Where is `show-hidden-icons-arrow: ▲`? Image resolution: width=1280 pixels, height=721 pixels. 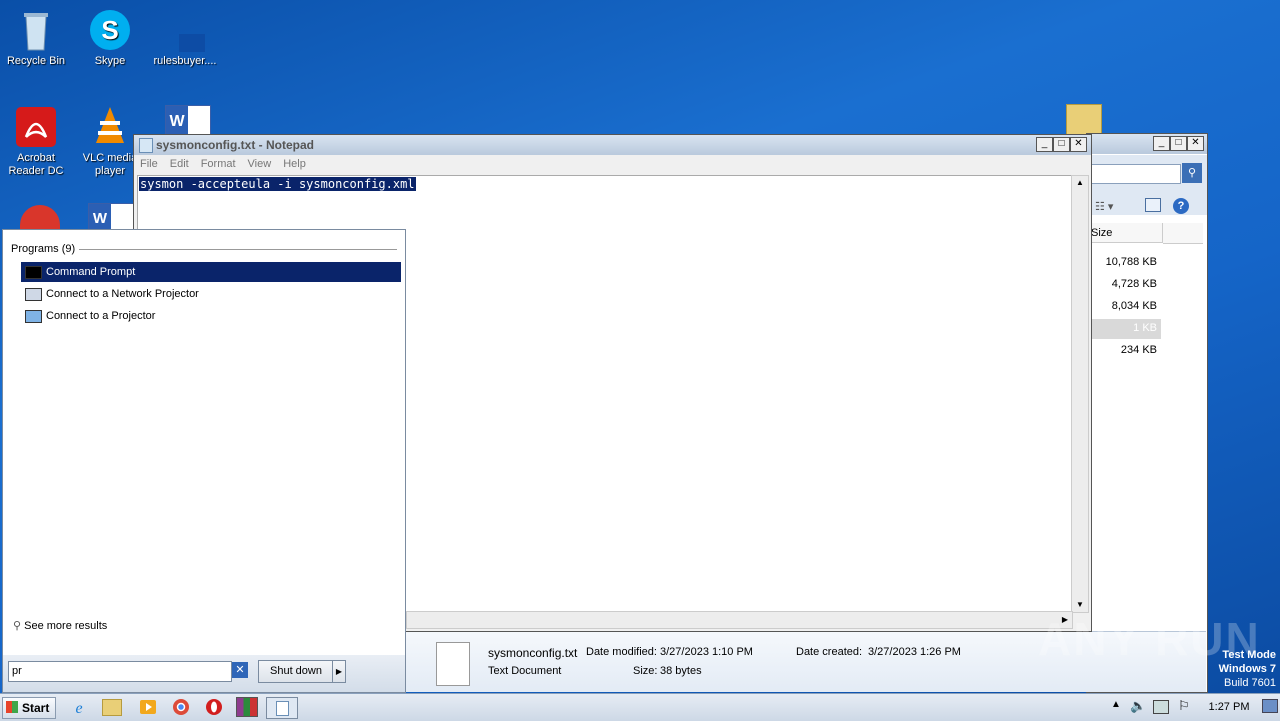 show-hidden-icons-arrow: ▲ is located at coordinates (1116, 704).